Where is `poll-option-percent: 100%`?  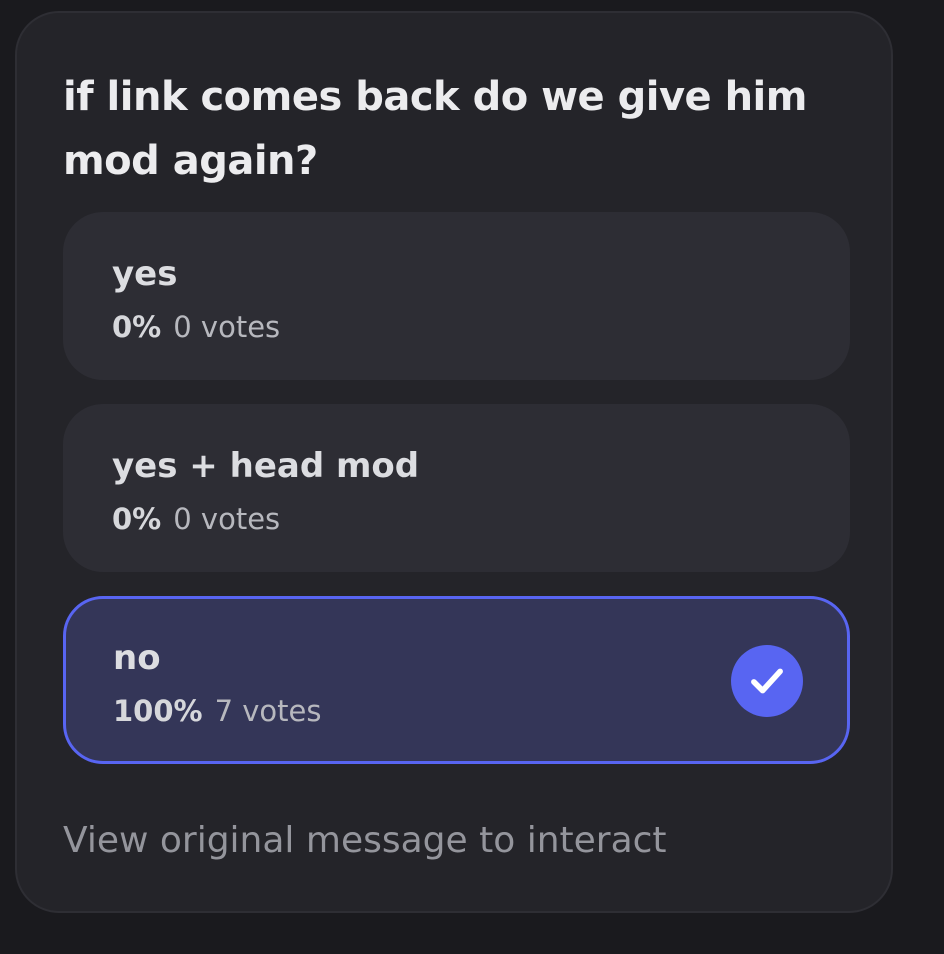 poll-option-percent: 100% is located at coordinates (158, 711).